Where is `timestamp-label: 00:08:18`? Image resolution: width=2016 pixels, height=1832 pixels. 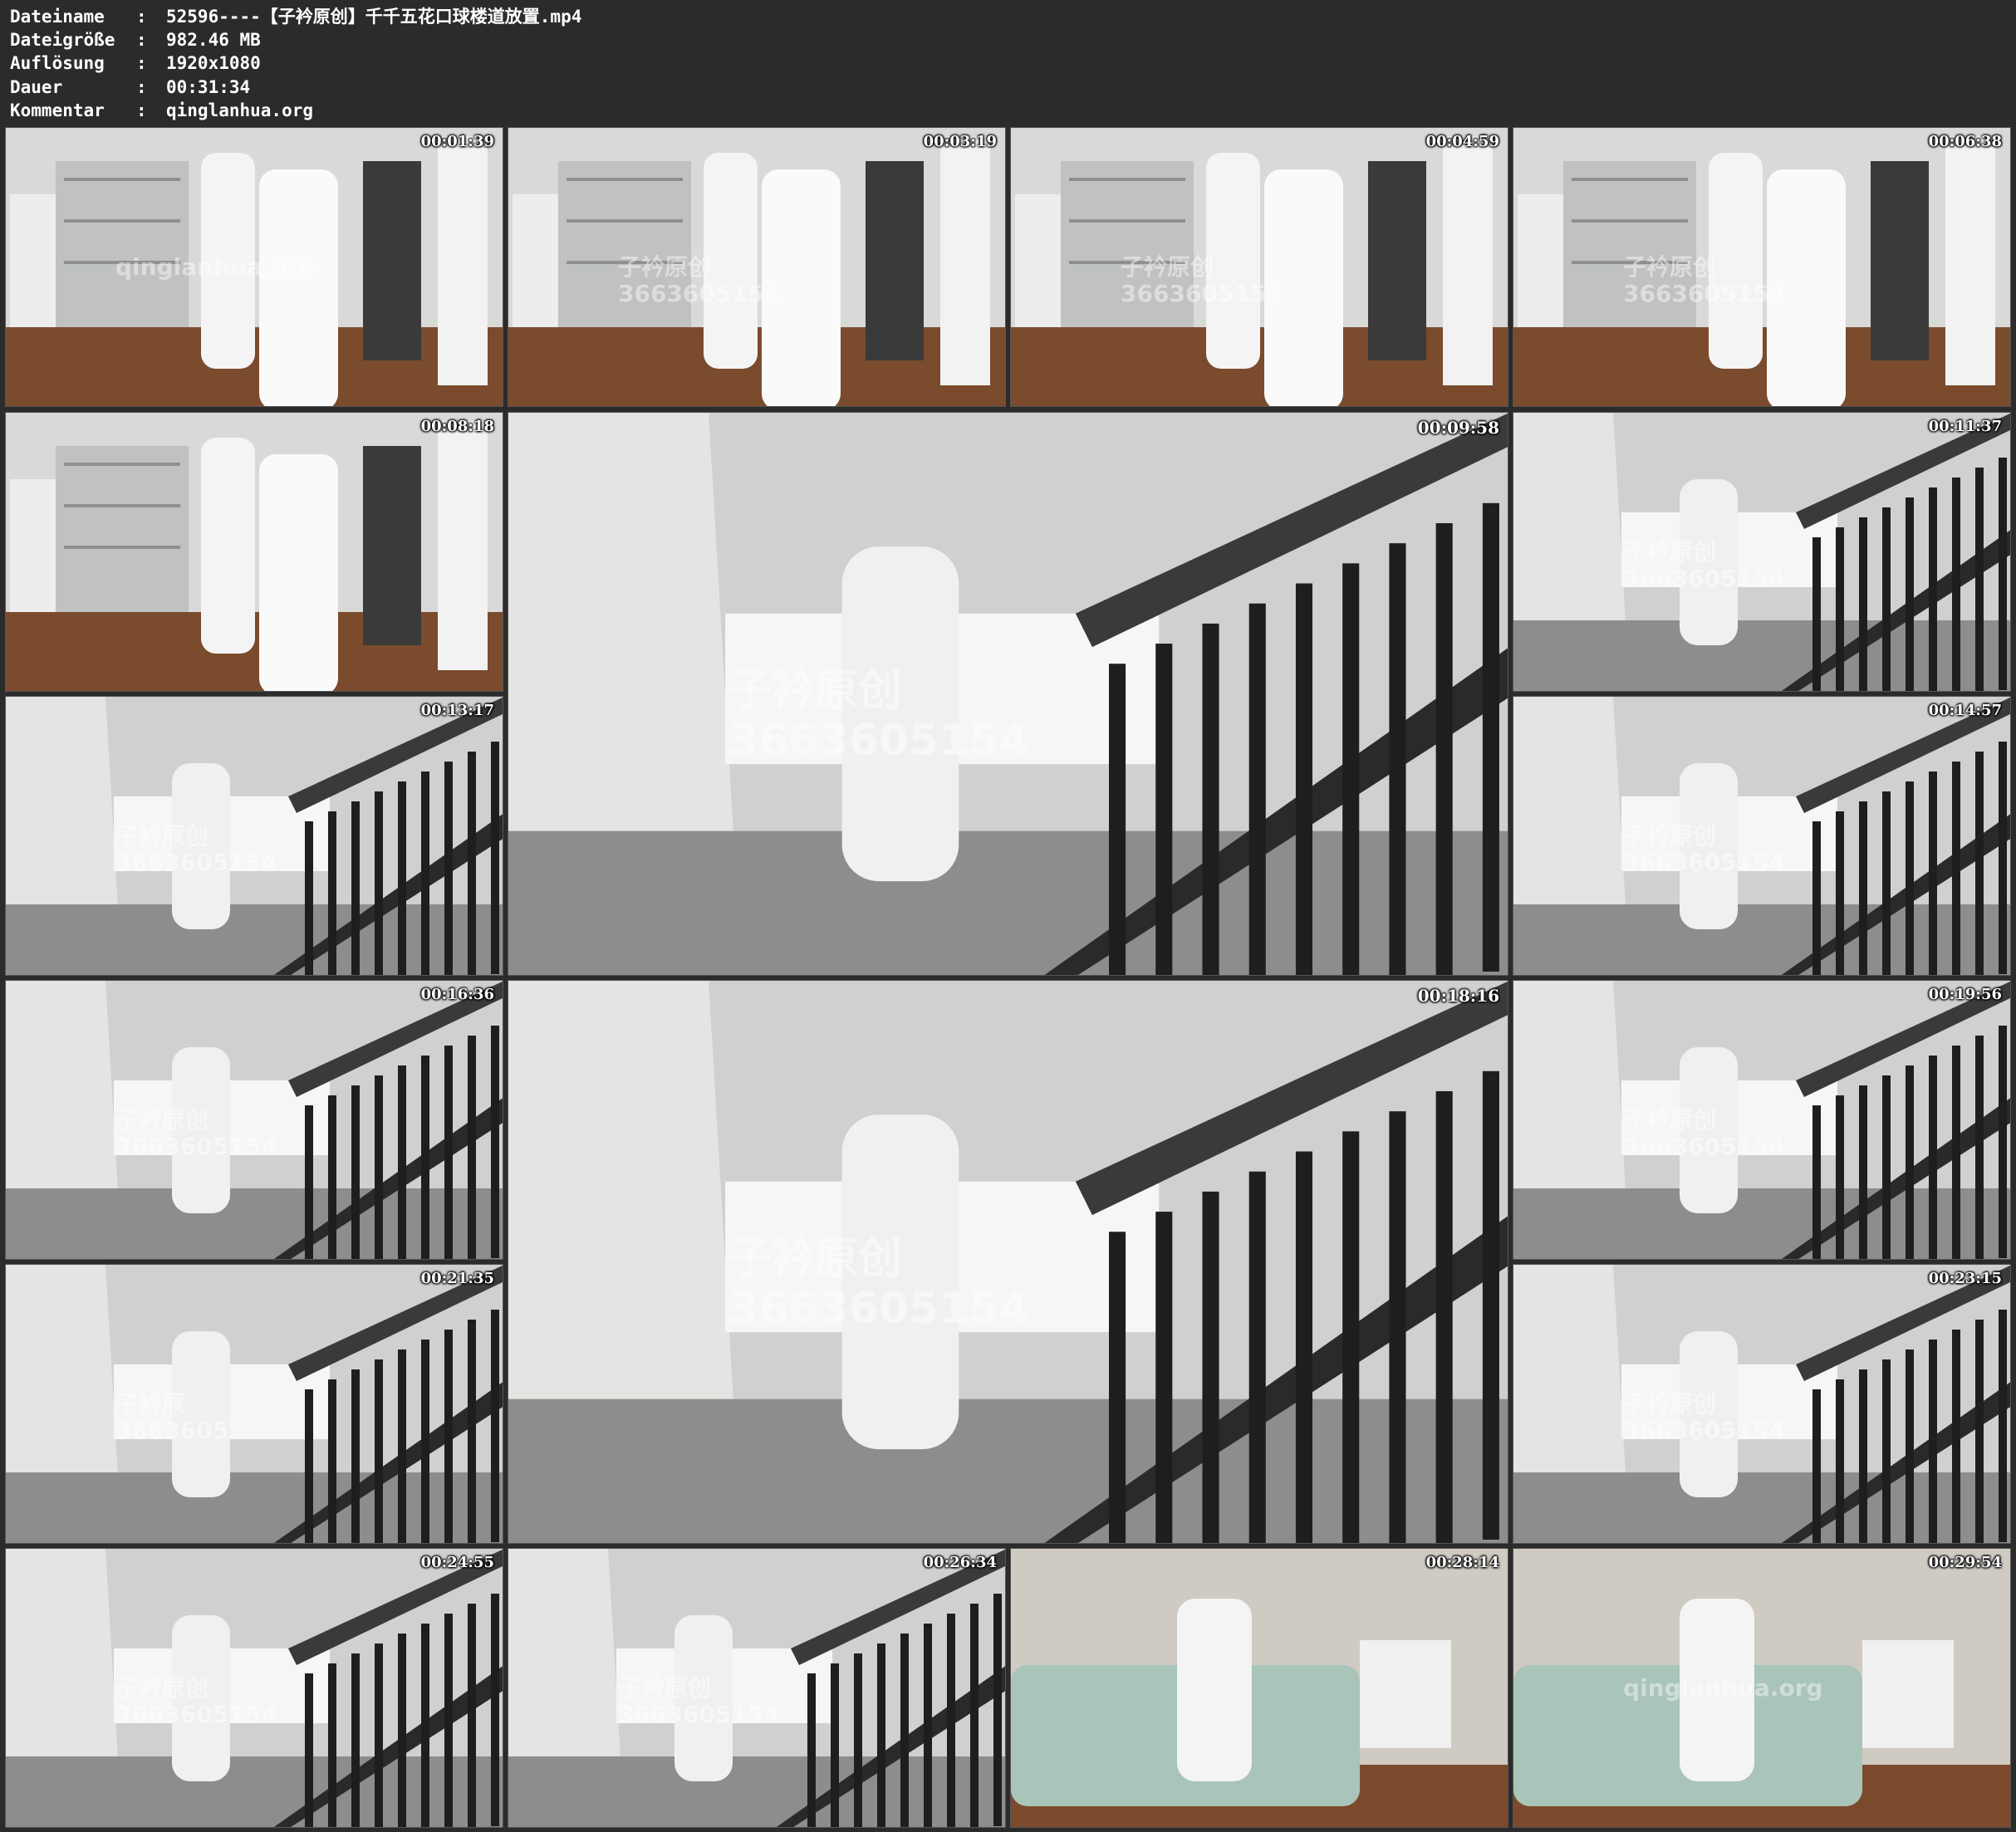 timestamp-label: 00:08:18 is located at coordinates (457, 427).